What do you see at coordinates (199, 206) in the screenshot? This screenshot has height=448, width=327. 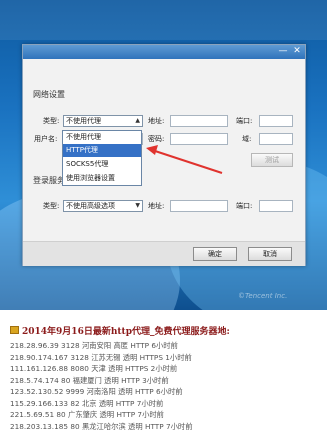 I see `login-address-input` at bounding box center [199, 206].